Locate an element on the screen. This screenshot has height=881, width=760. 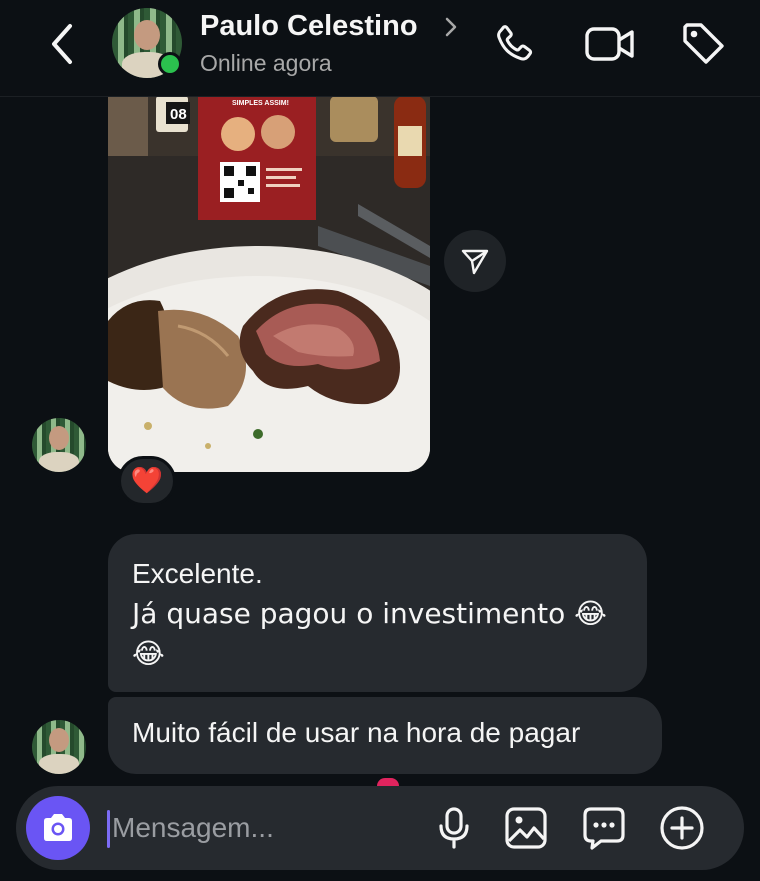
chevron-left-icon is located at coordinates (62, 44).